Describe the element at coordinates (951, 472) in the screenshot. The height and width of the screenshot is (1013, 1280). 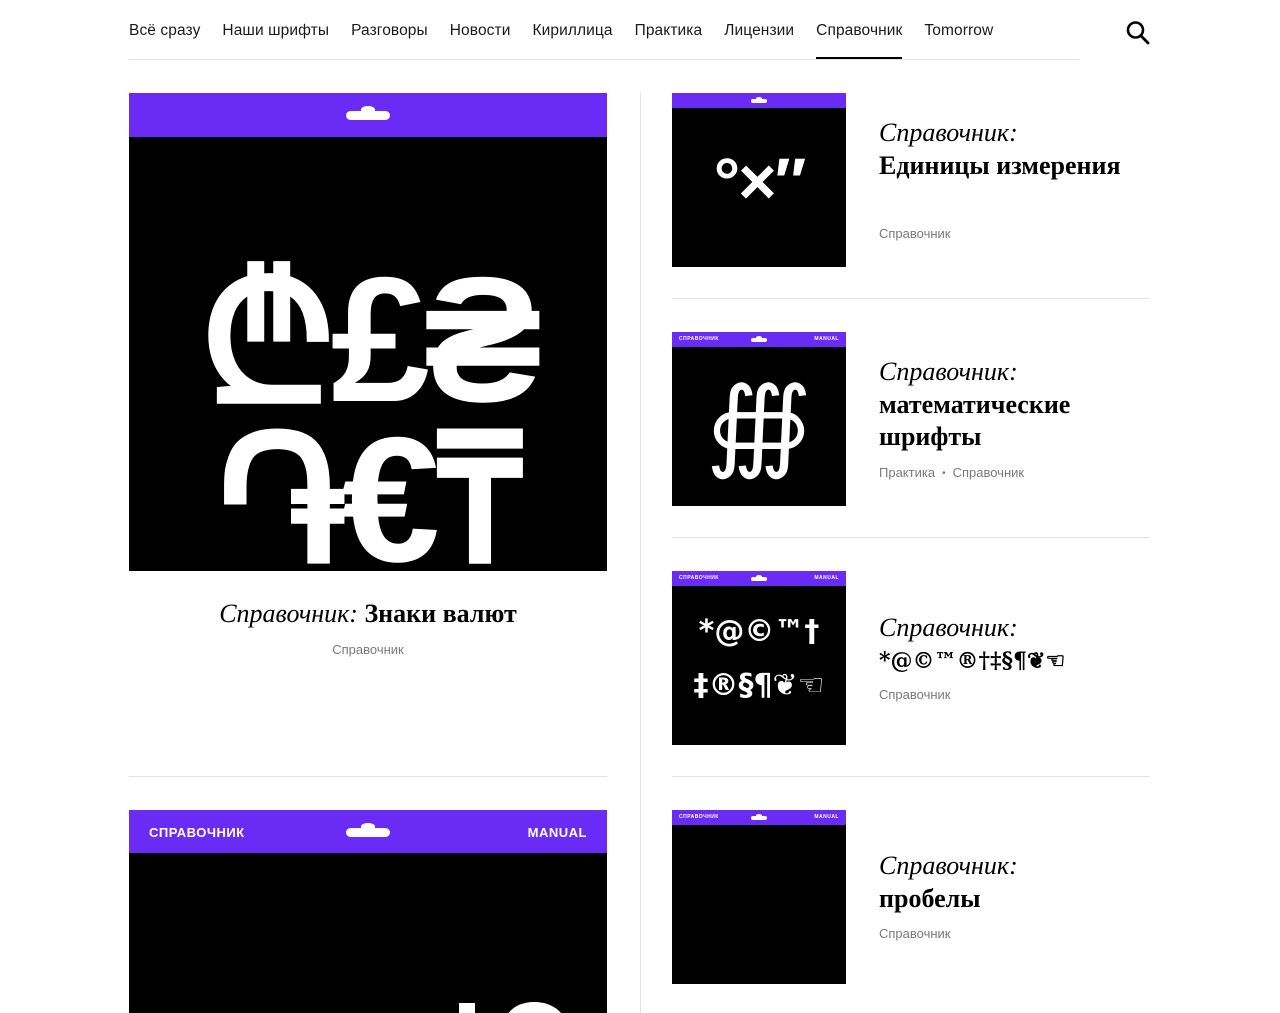
I see `article-tags: Практика • Справочник` at that location.